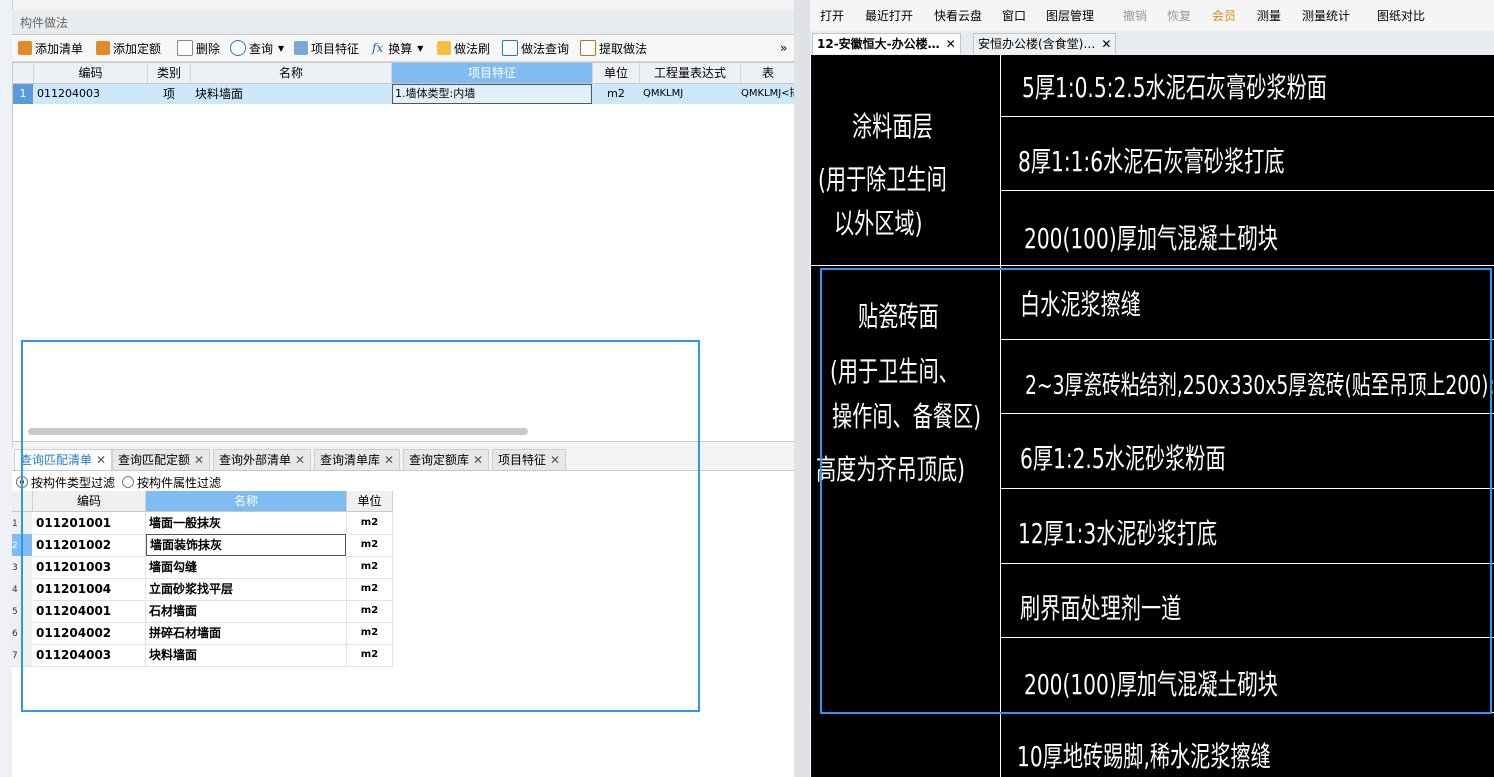 The width and height of the screenshot is (1494, 777). What do you see at coordinates (958, 15) in the screenshot?
I see `cloud-disk-button: 快看云盘` at bounding box center [958, 15].